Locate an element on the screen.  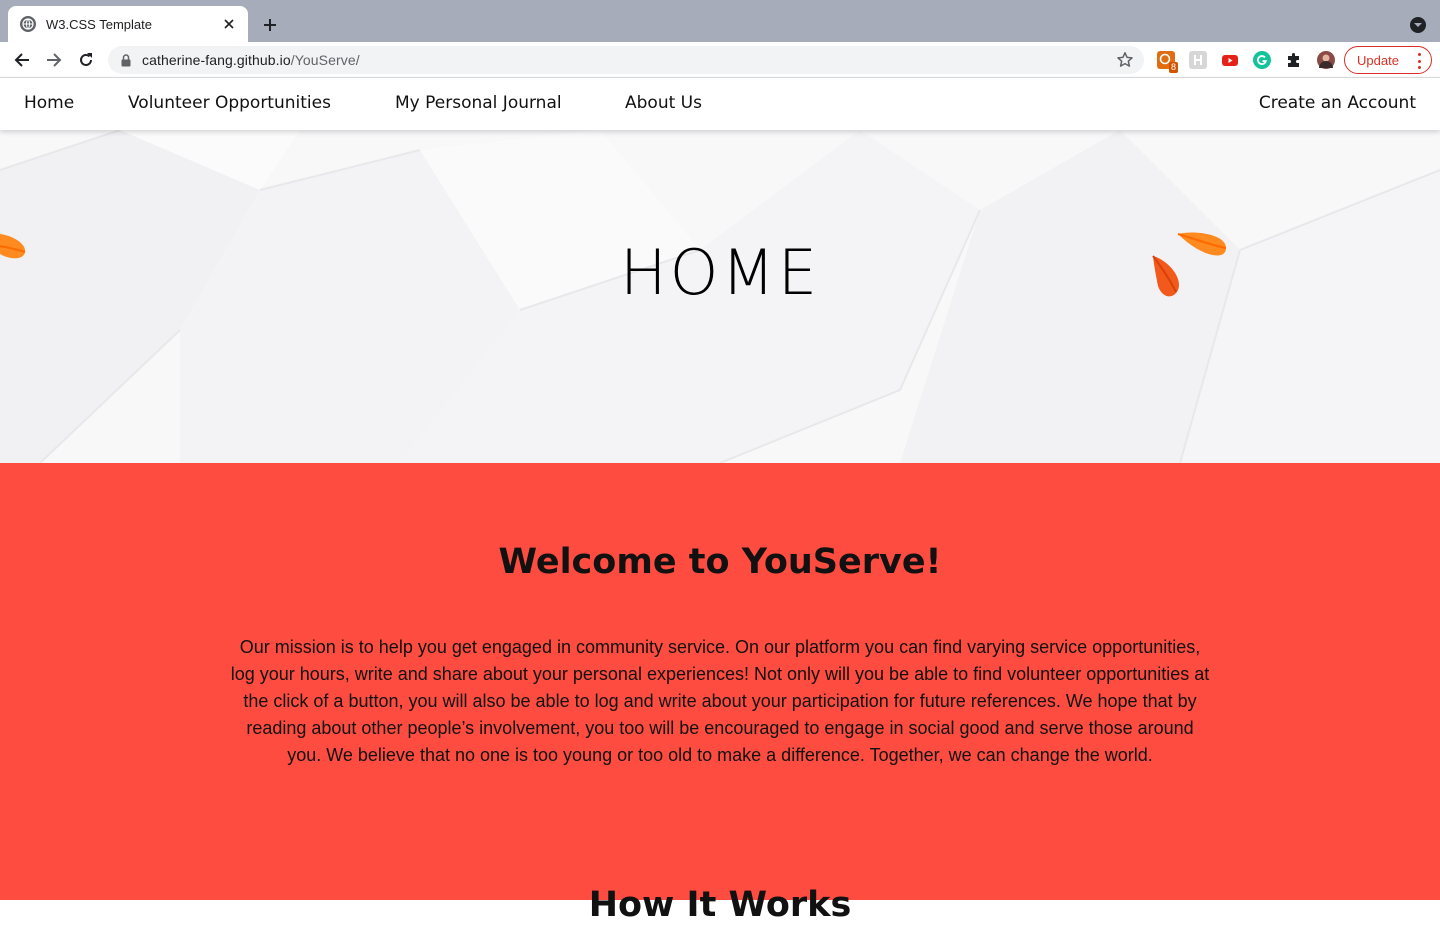
grammarly-icon is located at coordinates (1262, 60).